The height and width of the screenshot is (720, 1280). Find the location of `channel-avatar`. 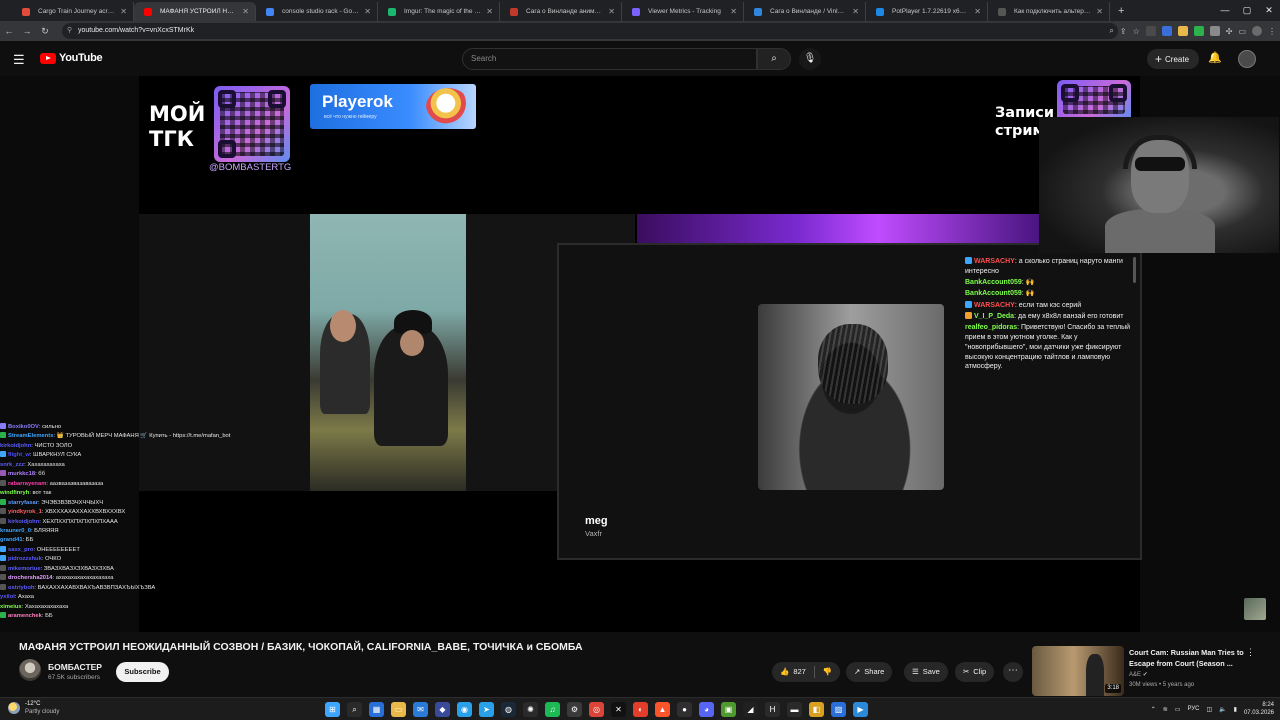

channel-avatar is located at coordinates (30, 670).